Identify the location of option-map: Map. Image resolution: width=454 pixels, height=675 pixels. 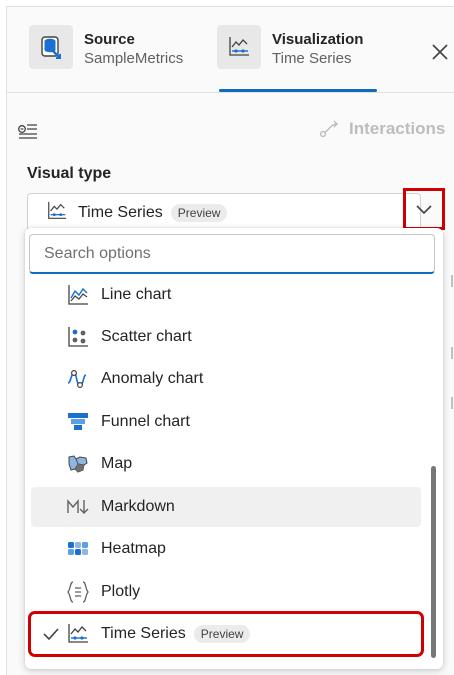
(226, 464).